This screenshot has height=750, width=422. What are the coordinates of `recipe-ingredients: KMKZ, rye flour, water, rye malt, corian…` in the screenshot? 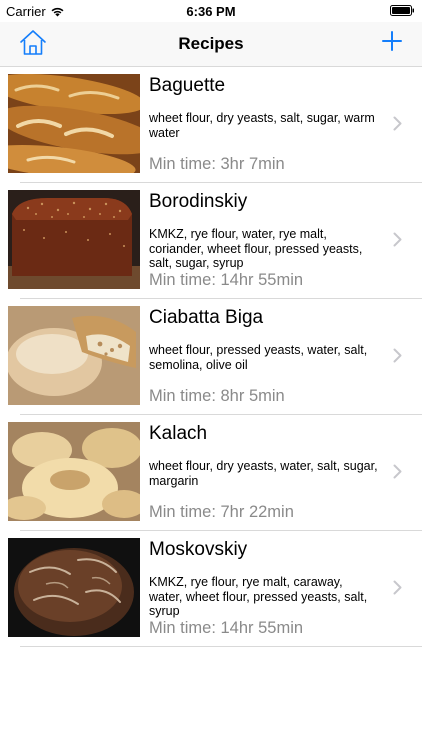 It's located at (256, 248).